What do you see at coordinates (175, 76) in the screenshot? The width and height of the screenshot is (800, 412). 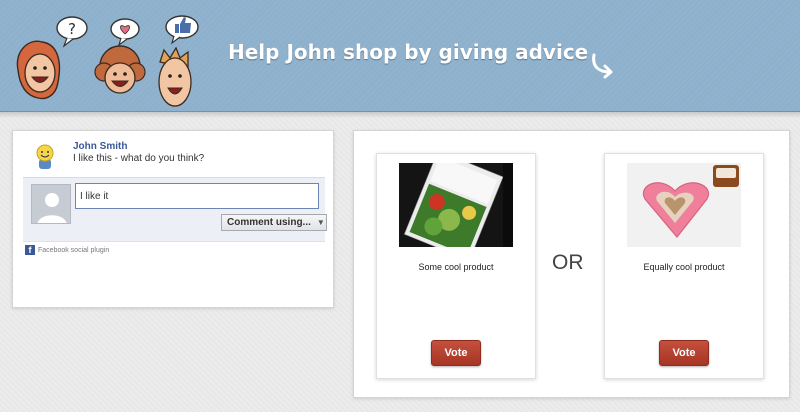 I see `mascot-guy-right` at bounding box center [175, 76].